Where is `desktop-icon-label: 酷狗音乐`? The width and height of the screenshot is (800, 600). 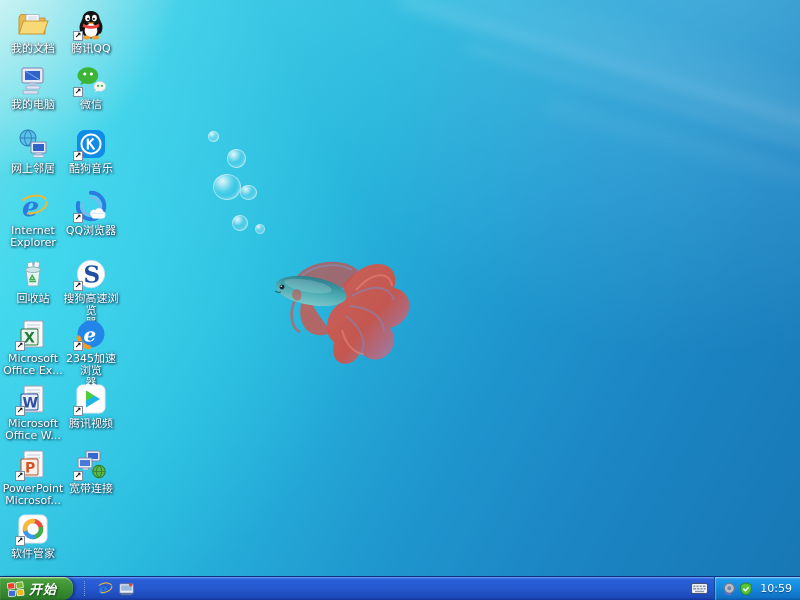 desktop-icon-label: 酷狗音乐 is located at coordinates (91, 168).